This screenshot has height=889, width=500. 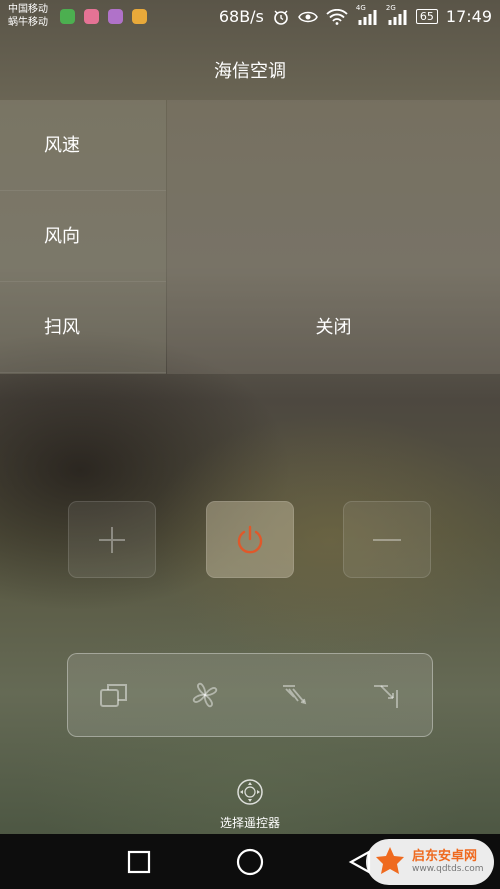 I want to click on select-remote: 选择遥控器, so click(x=250, y=804).